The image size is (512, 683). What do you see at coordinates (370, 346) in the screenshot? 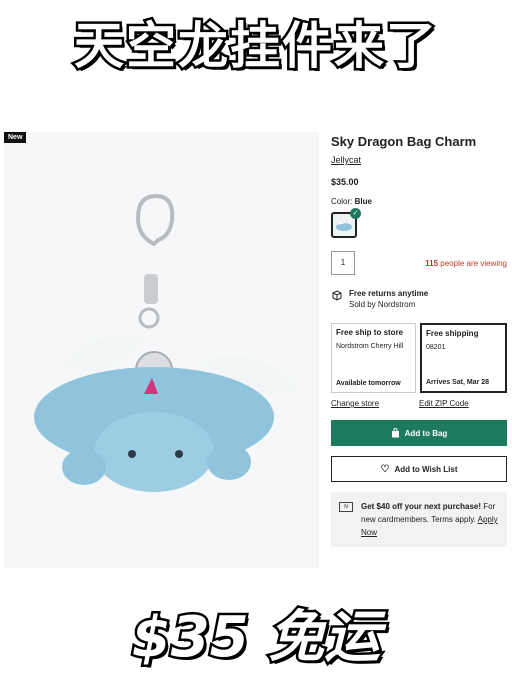
I see `store-location: Nordstrom Cherry Hill` at bounding box center [370, 346].